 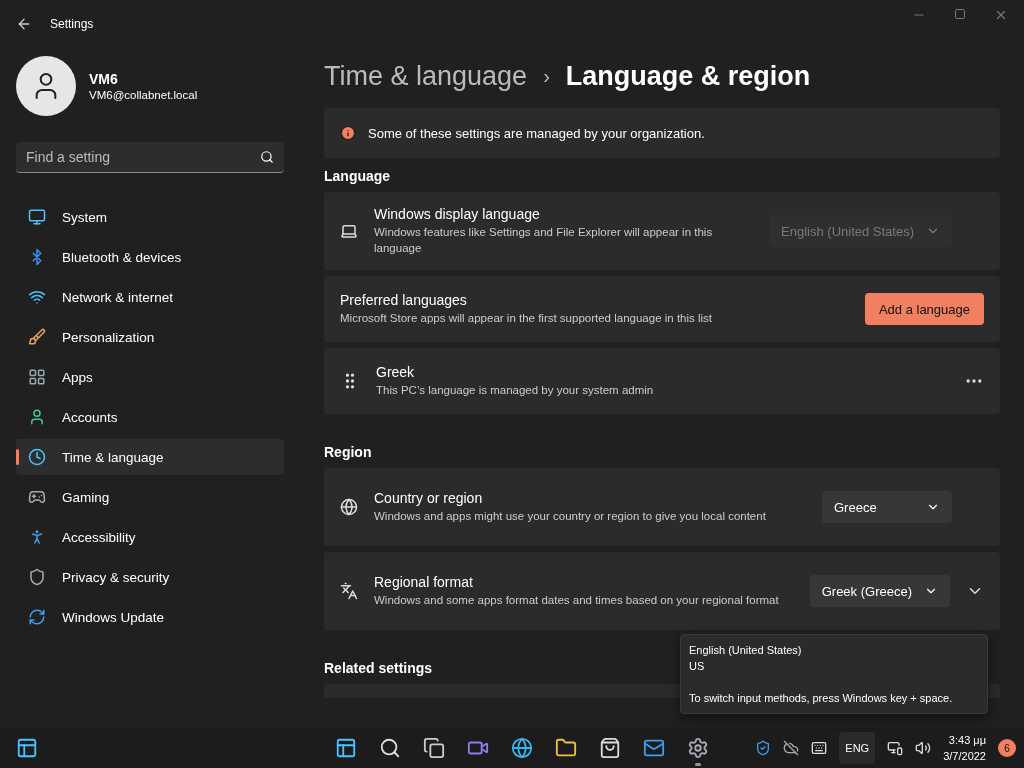 What do you see at coordinates (924, 309) in the screenshot?
I see `add-language-button: Add a language` at bounding box center [924, 309].